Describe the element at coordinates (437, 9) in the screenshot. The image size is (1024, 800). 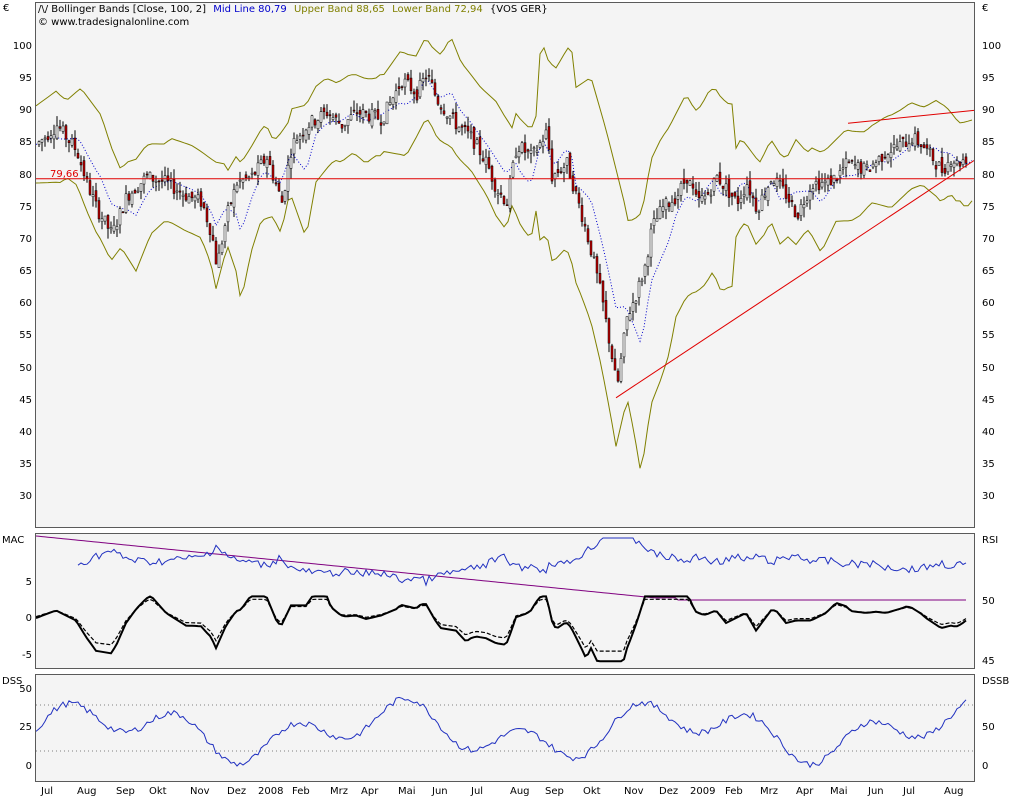
I see `lower-band-legend: Lower Band 72,94` at that location.